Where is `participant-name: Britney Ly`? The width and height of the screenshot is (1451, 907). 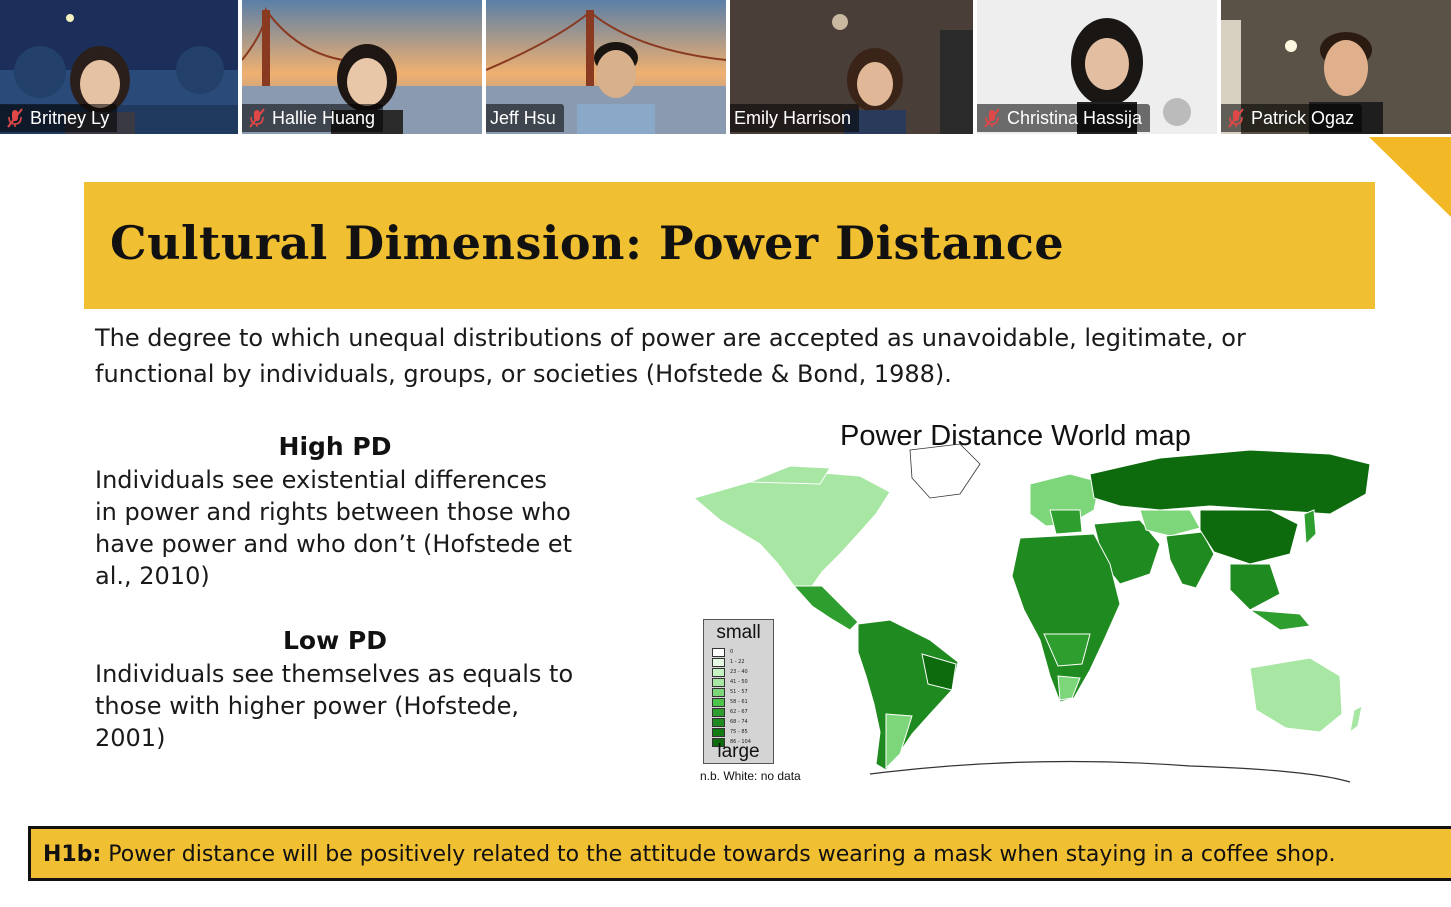
participant-name: Britney Ly is located at coordinates (70, 117).